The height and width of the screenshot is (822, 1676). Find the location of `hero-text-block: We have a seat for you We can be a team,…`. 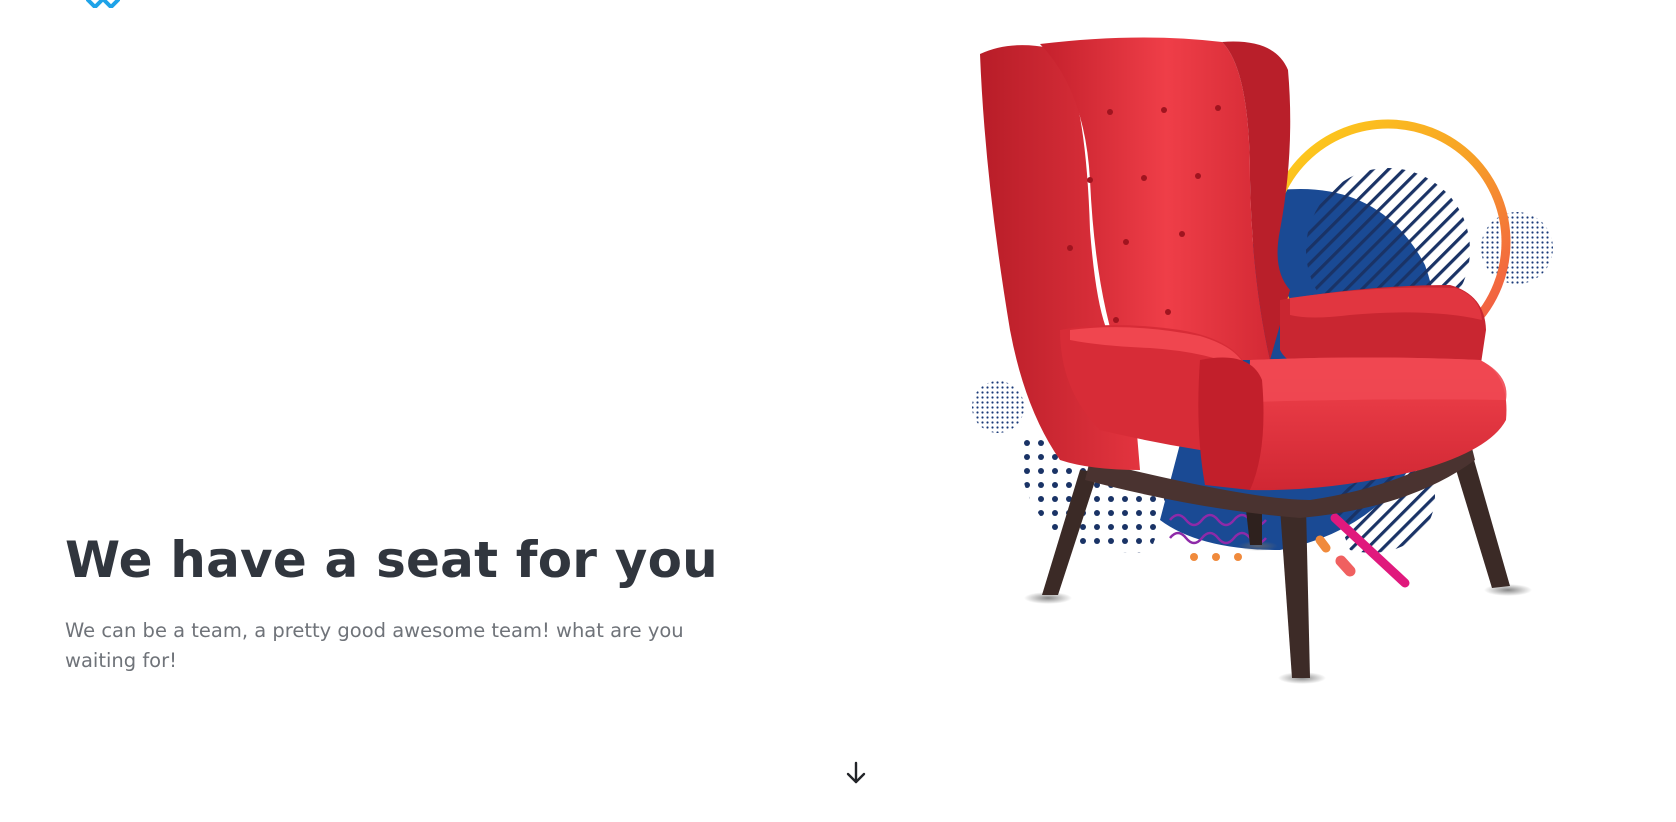

hero-text-block: We have a seat for you We can be a team,… is located at coordinates (415, 602).